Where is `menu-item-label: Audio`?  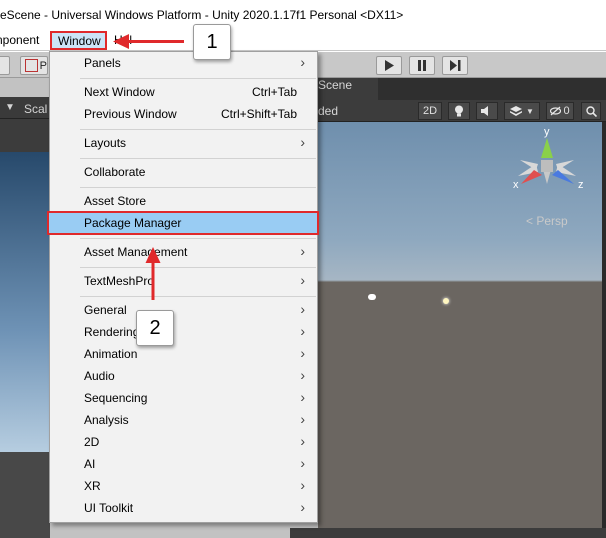 menu-item-label: Audio is located at coordinates (99, 376).